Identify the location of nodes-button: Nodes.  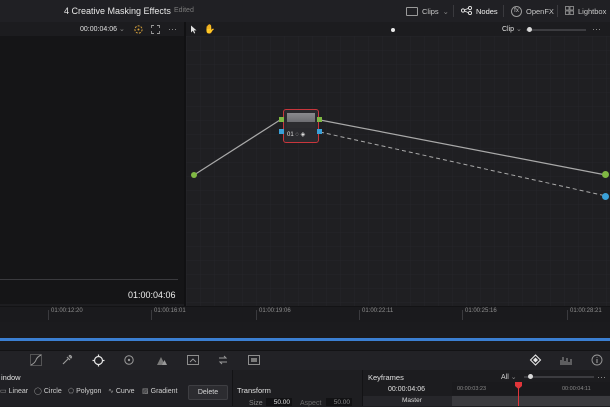
(479, 11).